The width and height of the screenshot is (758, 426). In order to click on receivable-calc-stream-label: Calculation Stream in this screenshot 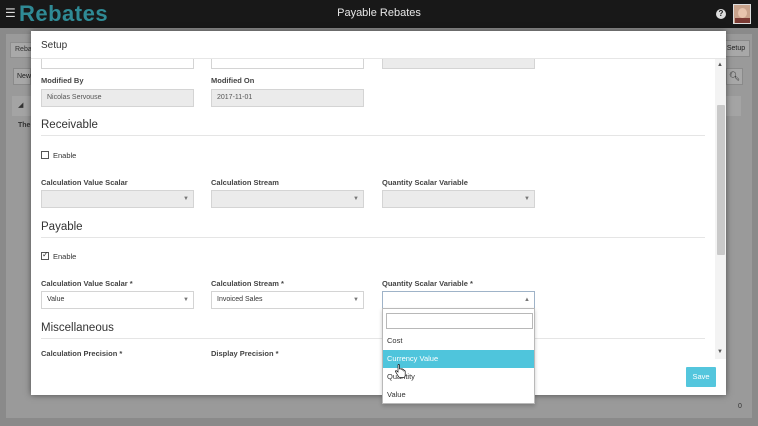, I will do `click(245, 182)`.